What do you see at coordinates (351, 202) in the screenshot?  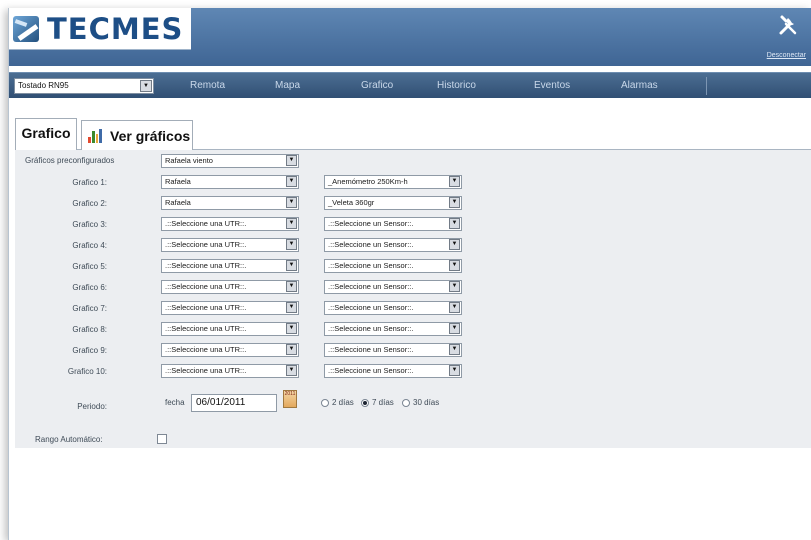 I see `sensor-select-value: _Veleta 360gr` at bounding box center [351, 202].